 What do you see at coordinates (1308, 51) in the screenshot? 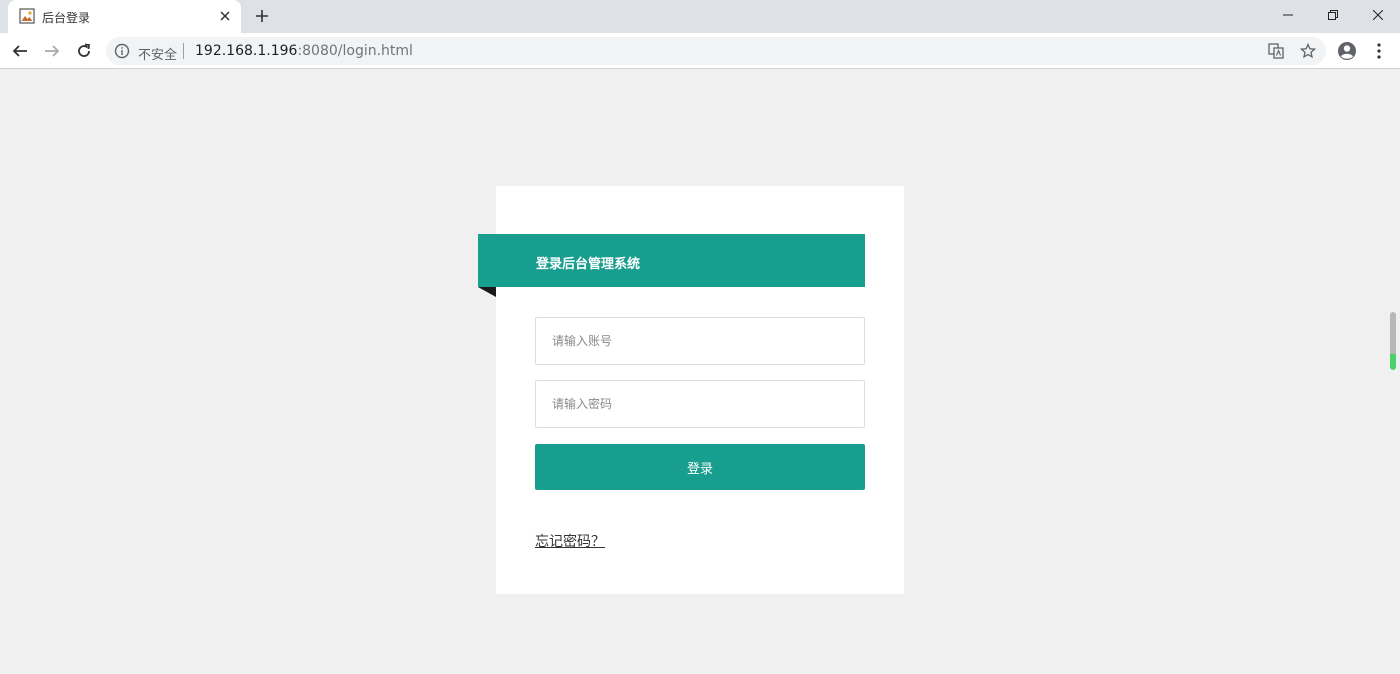
I see `bookmark-star-icon` at bounding box center [1308, 51].